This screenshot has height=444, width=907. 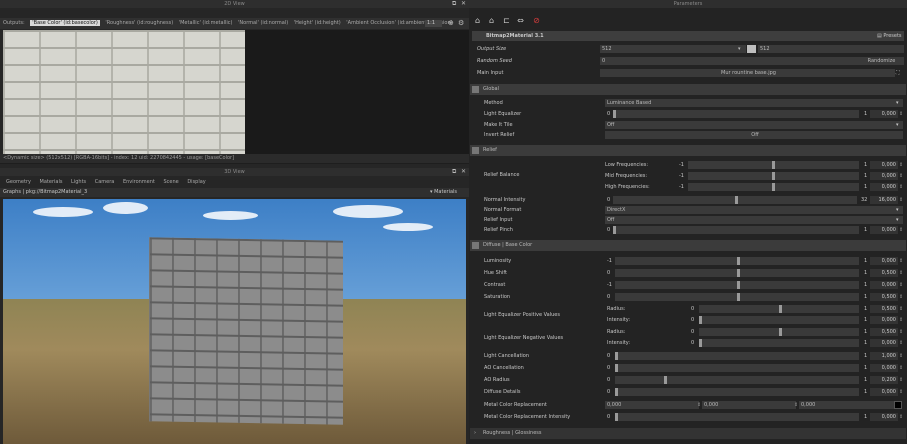 What do you see at coordinates (884, 417) in the screenshot?
I see `mcri-value: 0,000` at bounding box center [884, 417].